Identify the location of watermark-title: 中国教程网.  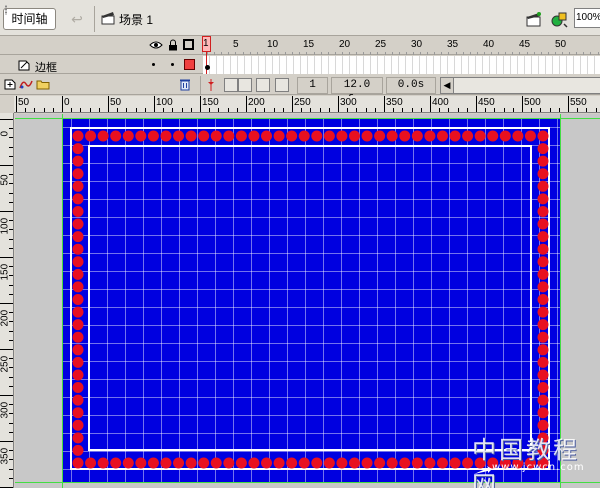
(526, 462).